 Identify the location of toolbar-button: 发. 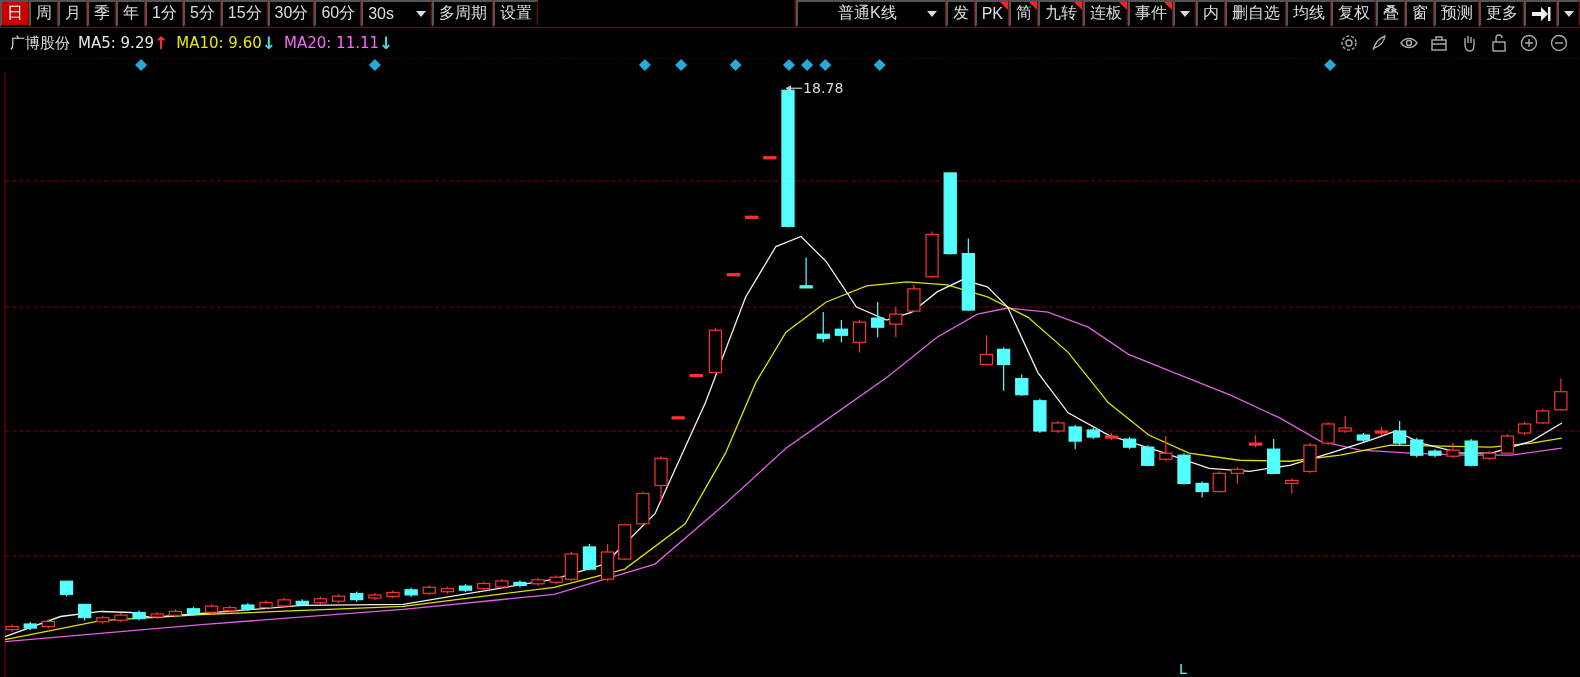
(960, 13).